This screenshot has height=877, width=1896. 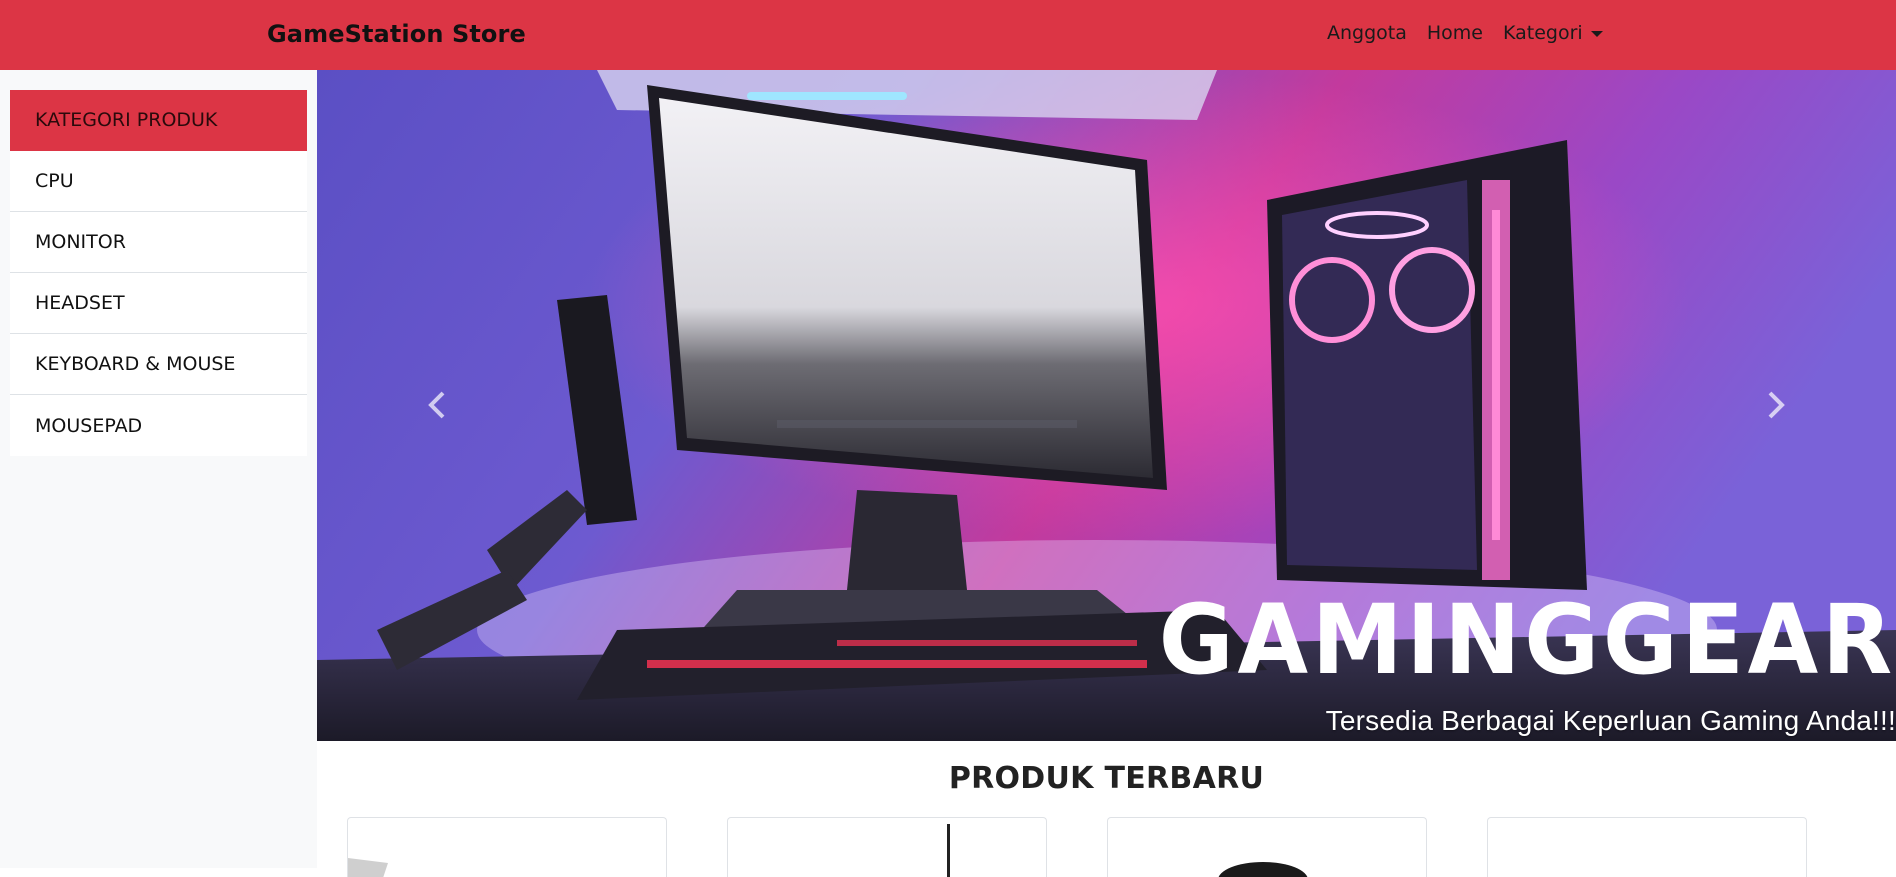 I want to click on carousel-next-button, so click(x=1776, y=405).